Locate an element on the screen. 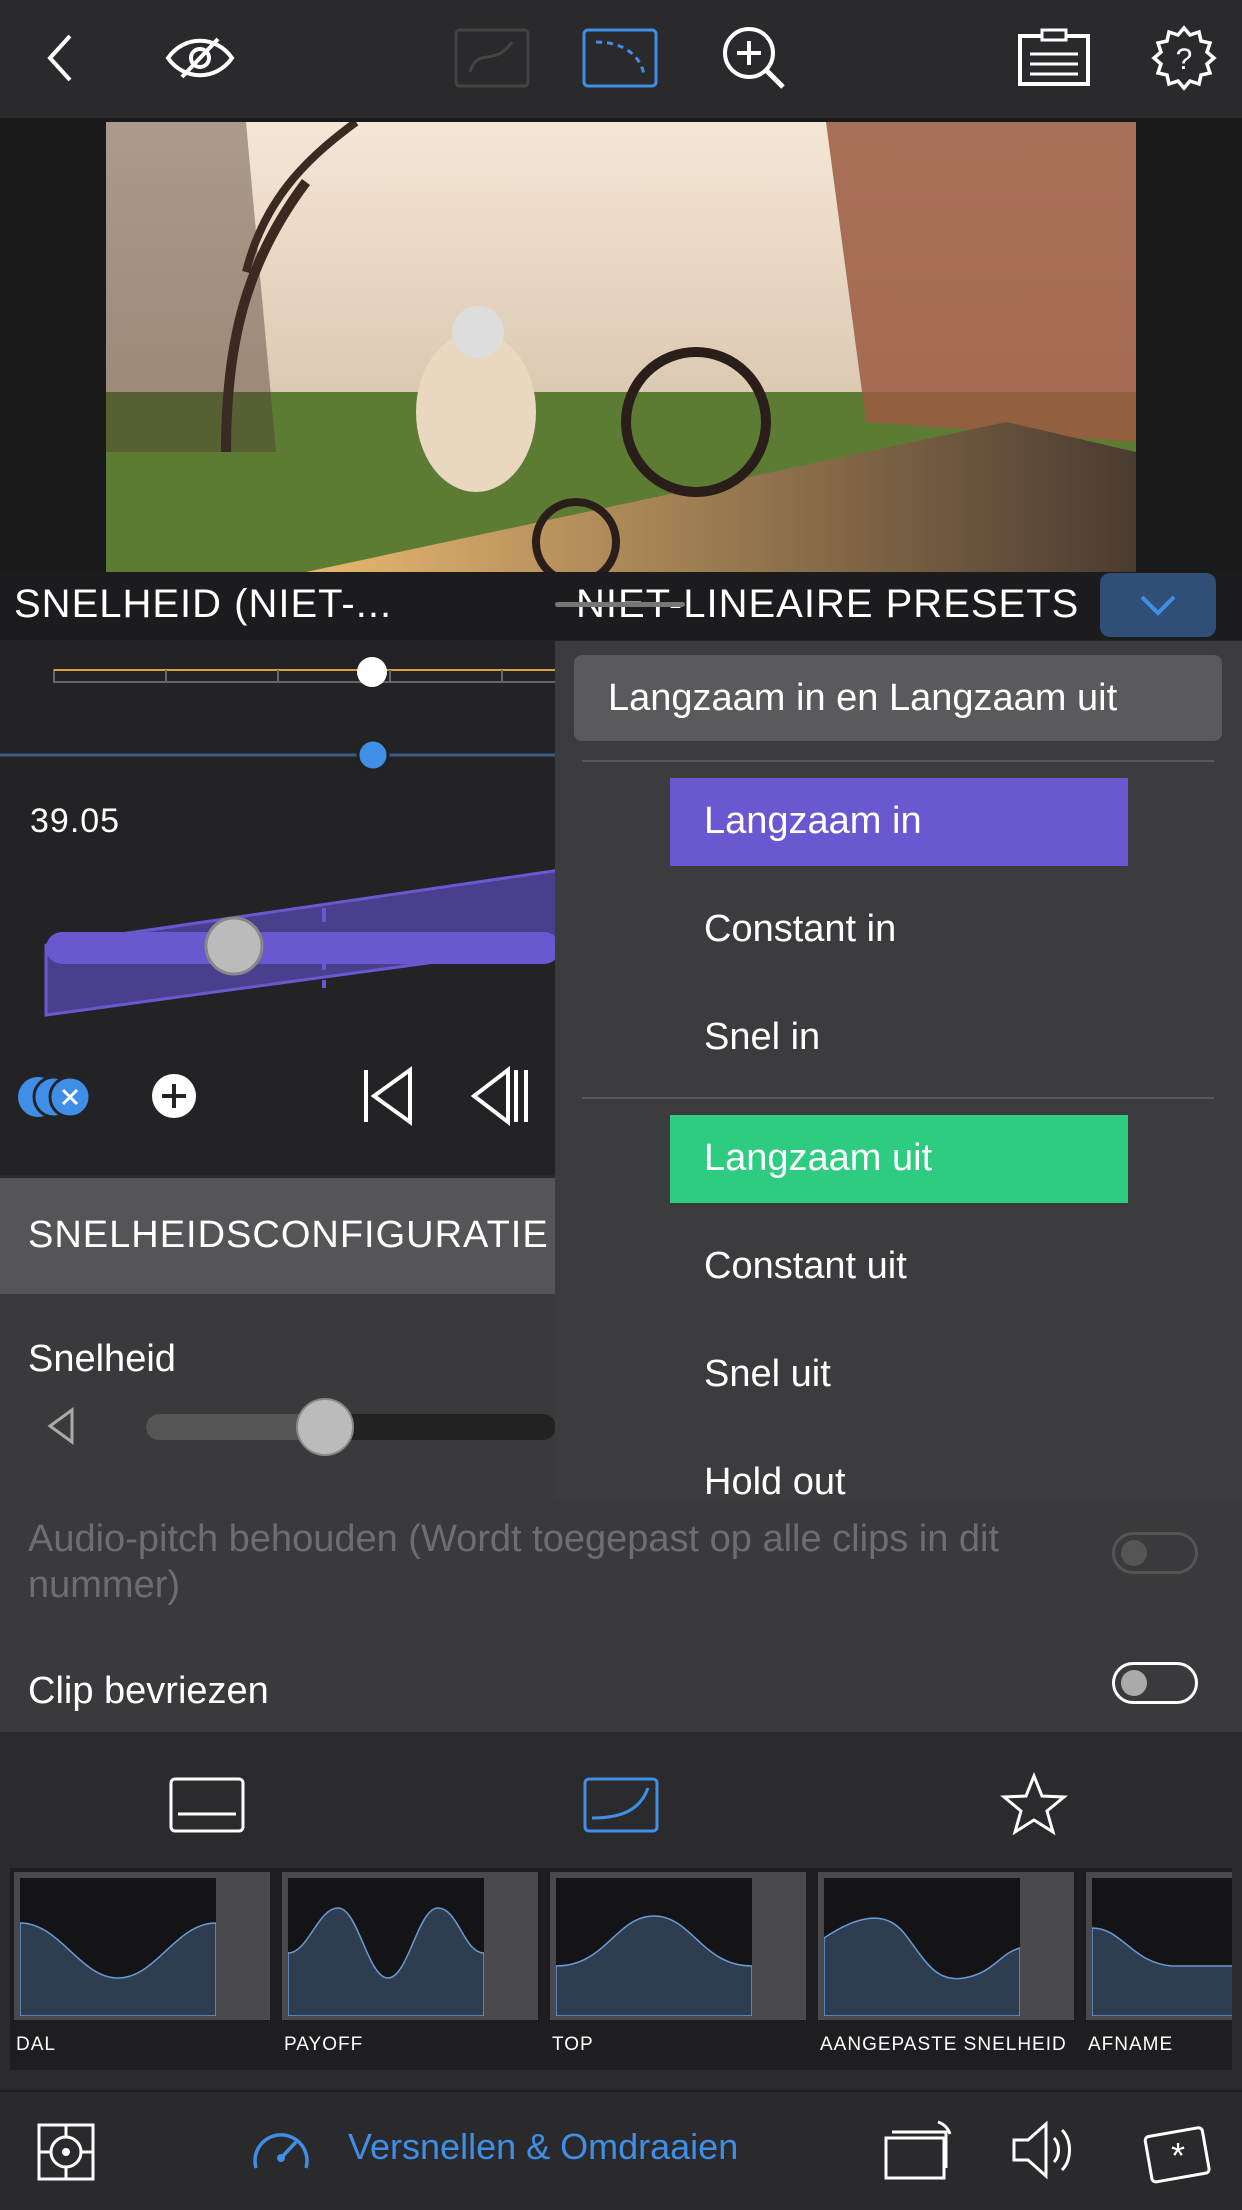 The image size is (1242, 2210). dropdown-option-label: Snel uit is located at coordinates (767, 1374).